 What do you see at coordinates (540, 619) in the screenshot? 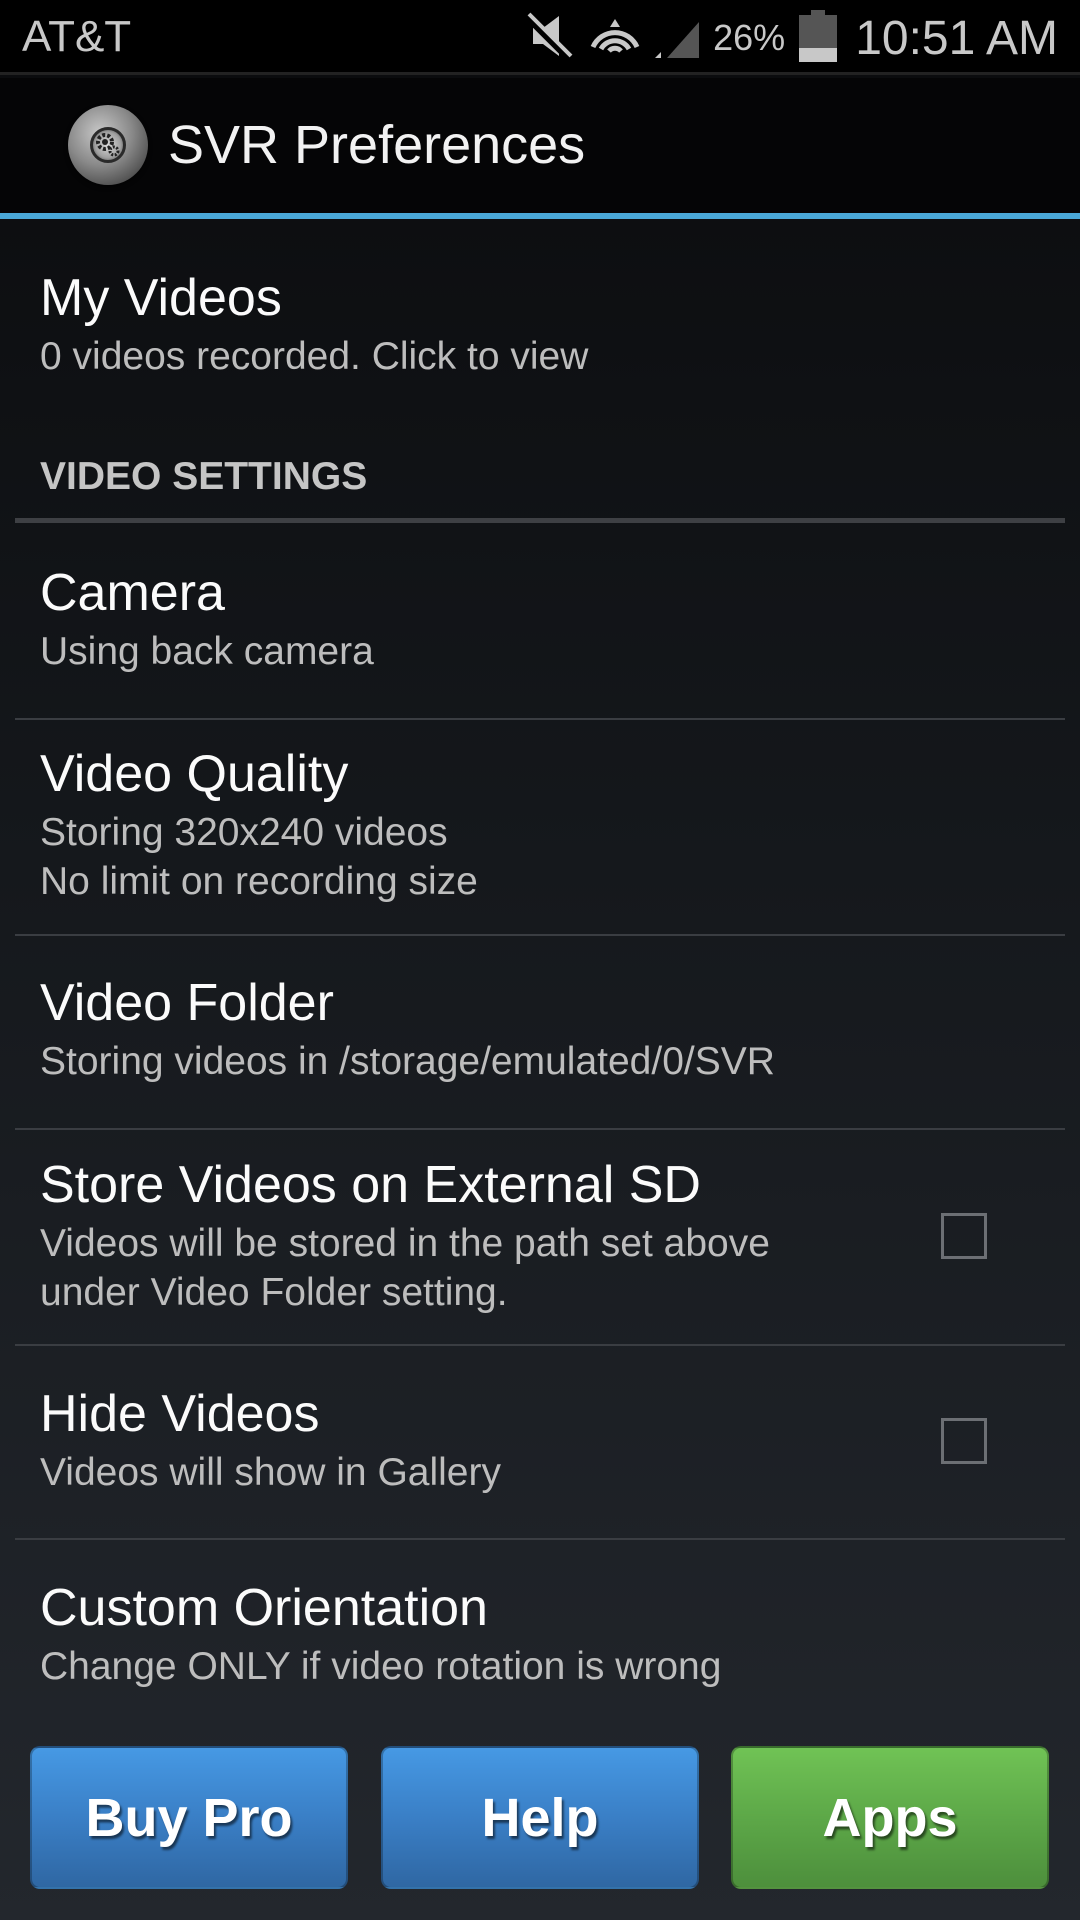
I see `pref-camera: Camera Using back camera` at bounding box center [540, 619].